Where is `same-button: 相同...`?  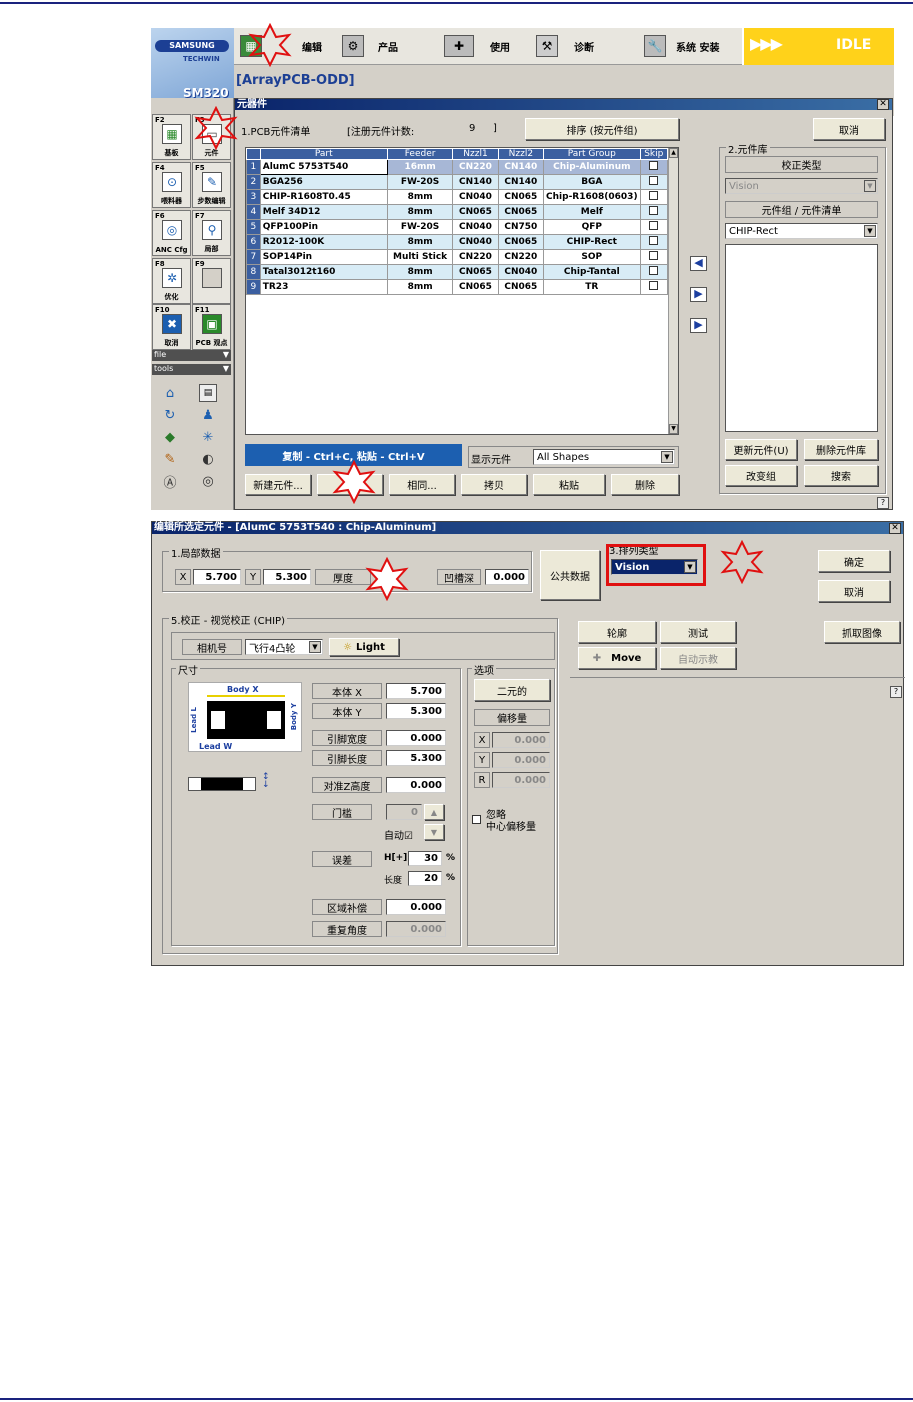 same-button: 相同... is located at coordinates (422, 484).